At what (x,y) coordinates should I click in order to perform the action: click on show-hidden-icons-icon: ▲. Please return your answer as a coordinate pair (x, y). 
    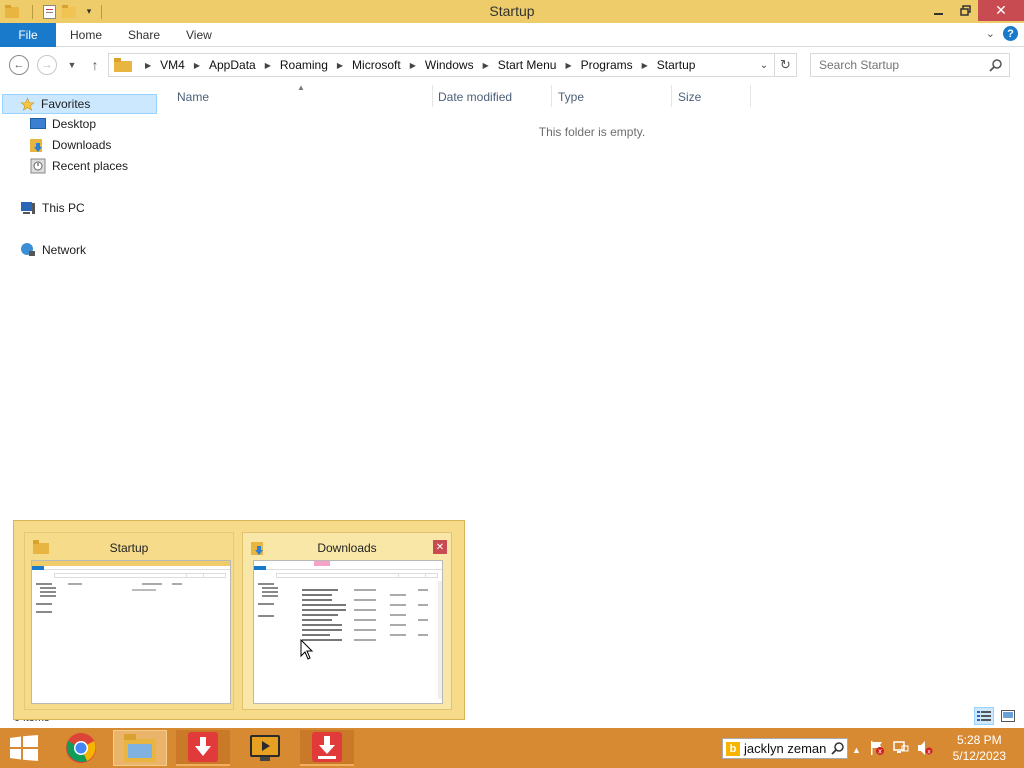
    Looking at the image, I should click on (856, 750).